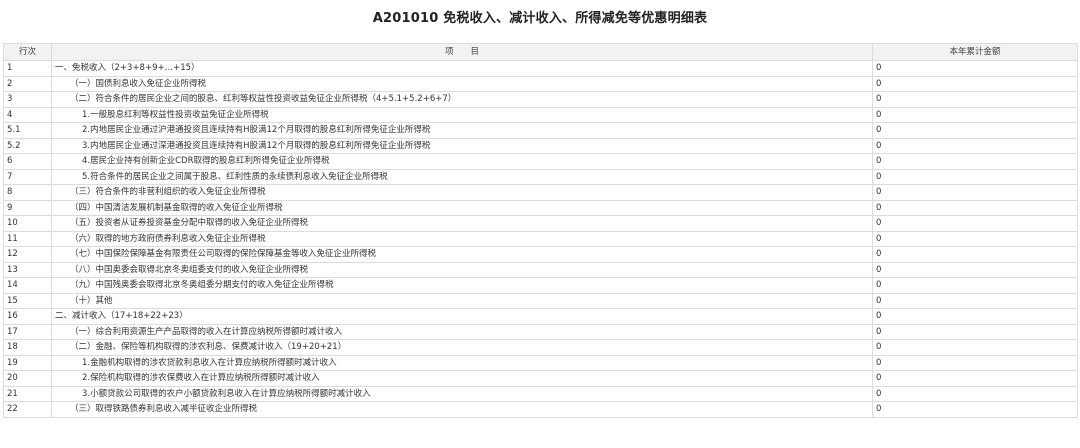  What do you see at coordinates (462, 393) in the screenshot?
I see `row-item: 3.小额贷款公司取得的农户小额贷款利息收入在计算应纳税所得额时减计收入` at bounding box center [462, 393].